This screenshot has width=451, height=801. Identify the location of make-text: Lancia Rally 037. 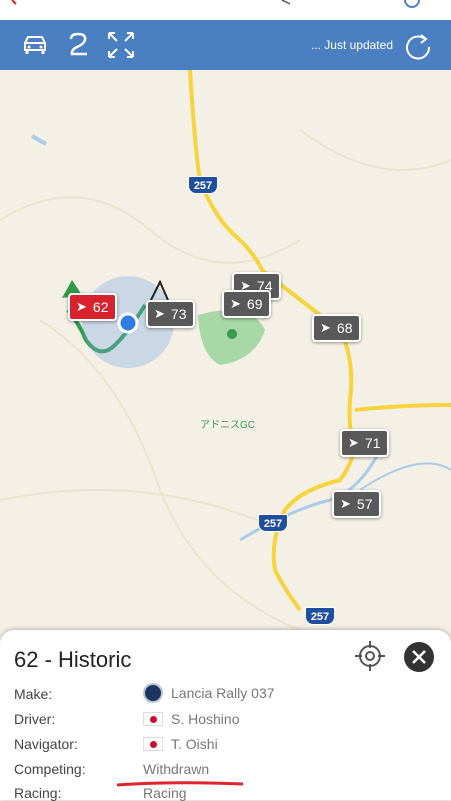
(223, 693).